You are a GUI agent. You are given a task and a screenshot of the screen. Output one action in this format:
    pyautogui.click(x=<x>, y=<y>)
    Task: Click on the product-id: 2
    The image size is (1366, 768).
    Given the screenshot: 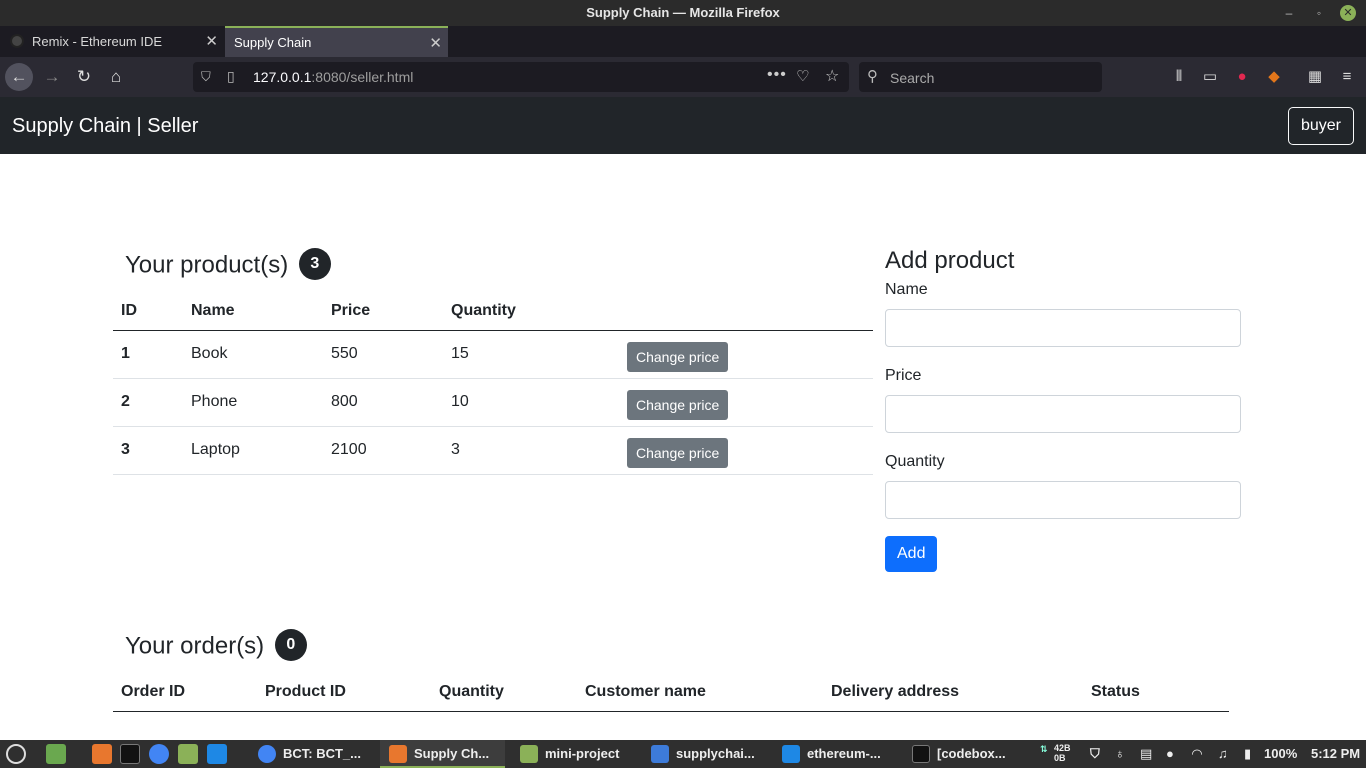 What is the action you would take?
    pyautogui.click(x=148, y=402)
    